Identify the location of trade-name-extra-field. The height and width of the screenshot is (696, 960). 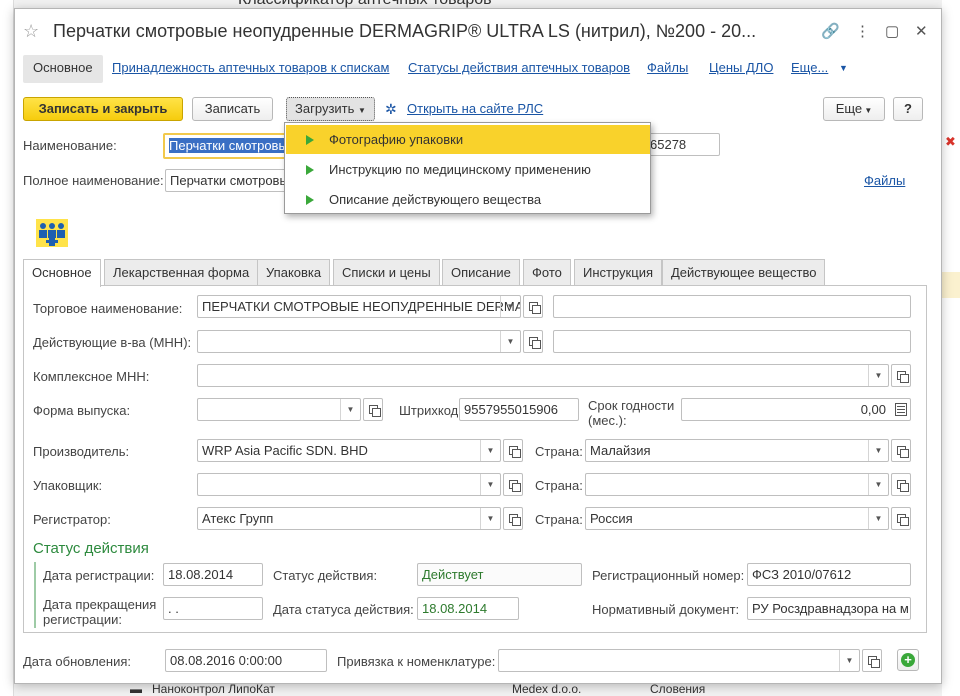
(732, 306).